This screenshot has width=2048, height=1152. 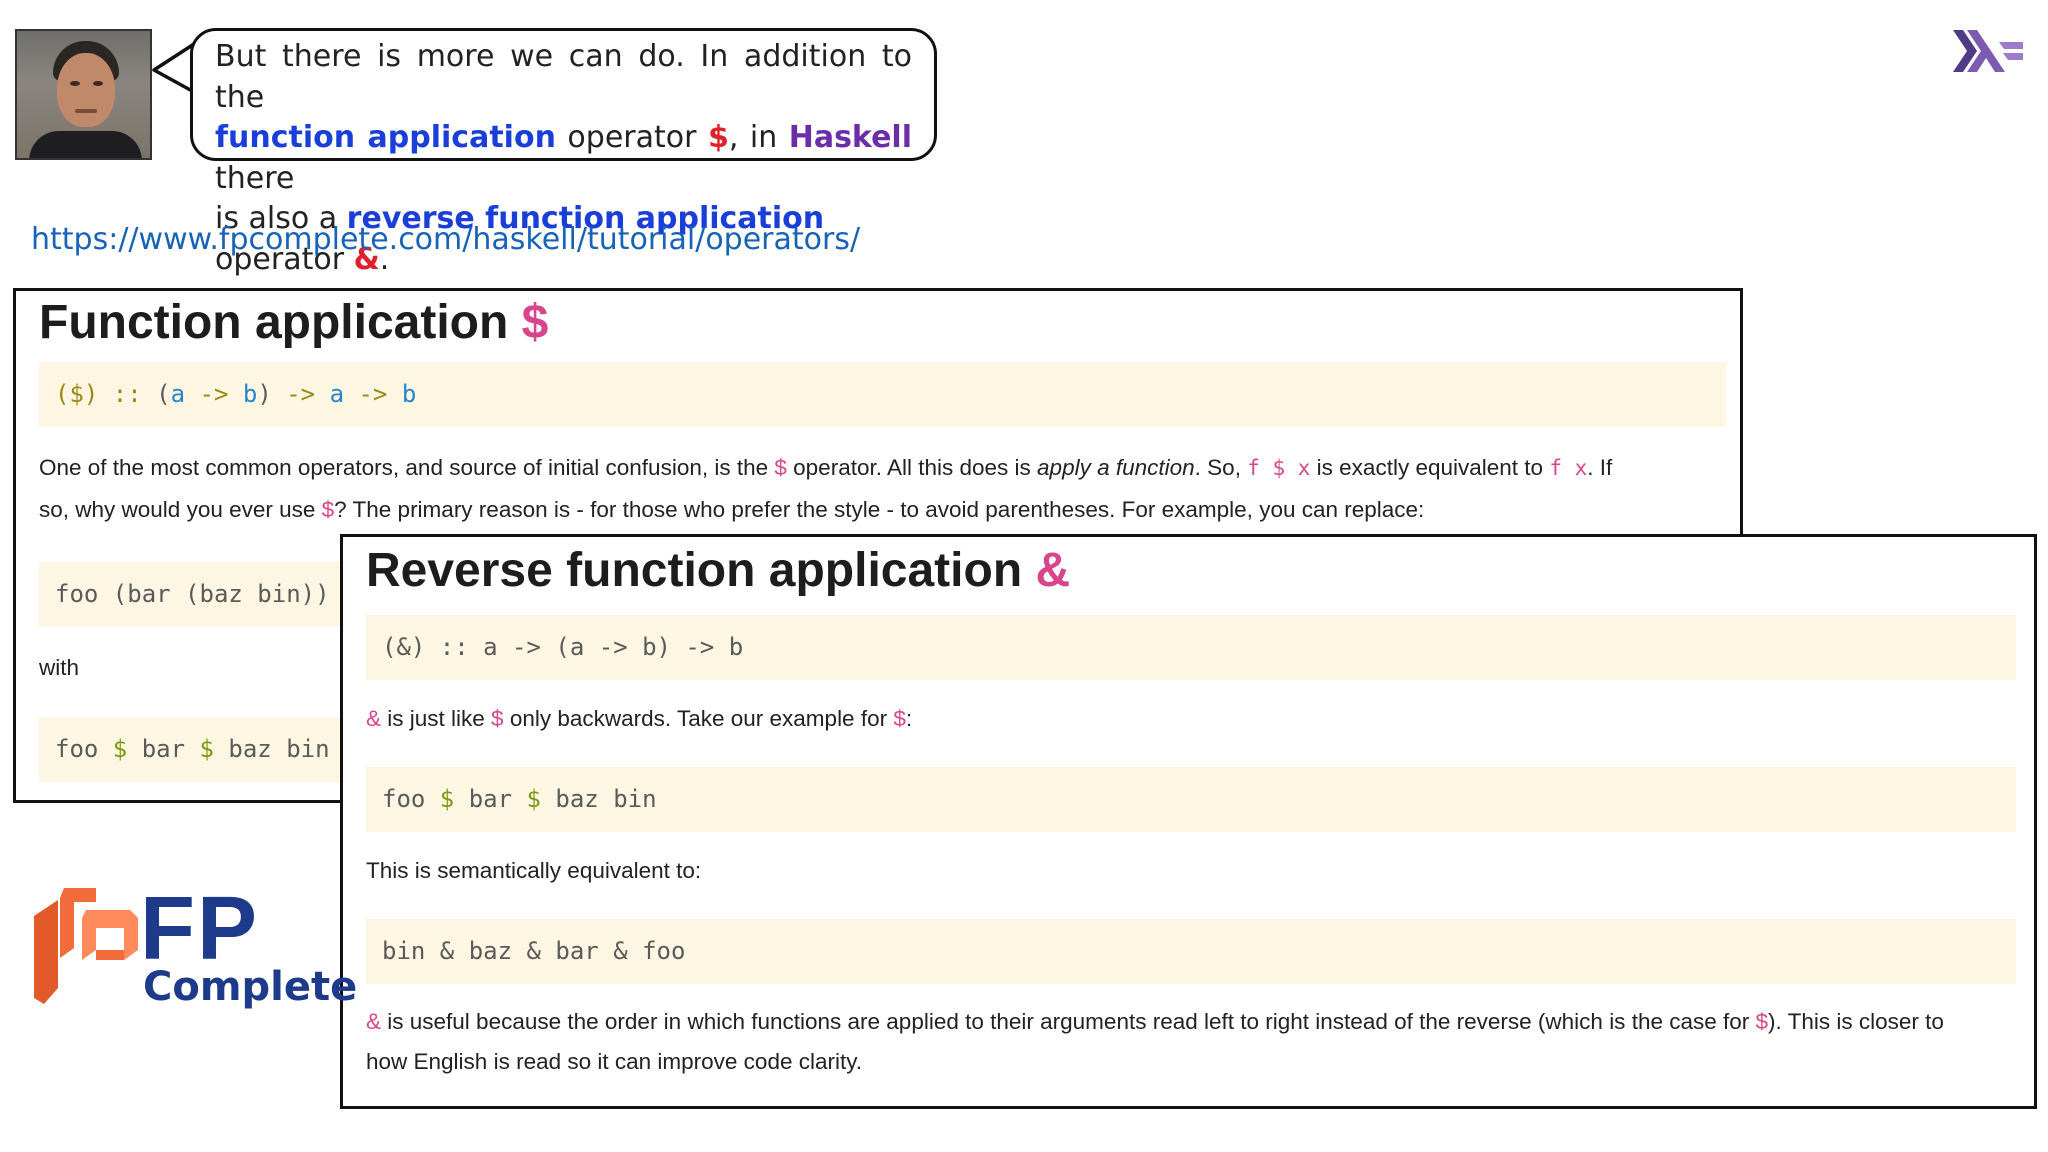 I want to click on dollar-chain-example-2: foo $ bar $ baz bin, so click(x=1191, y=799).